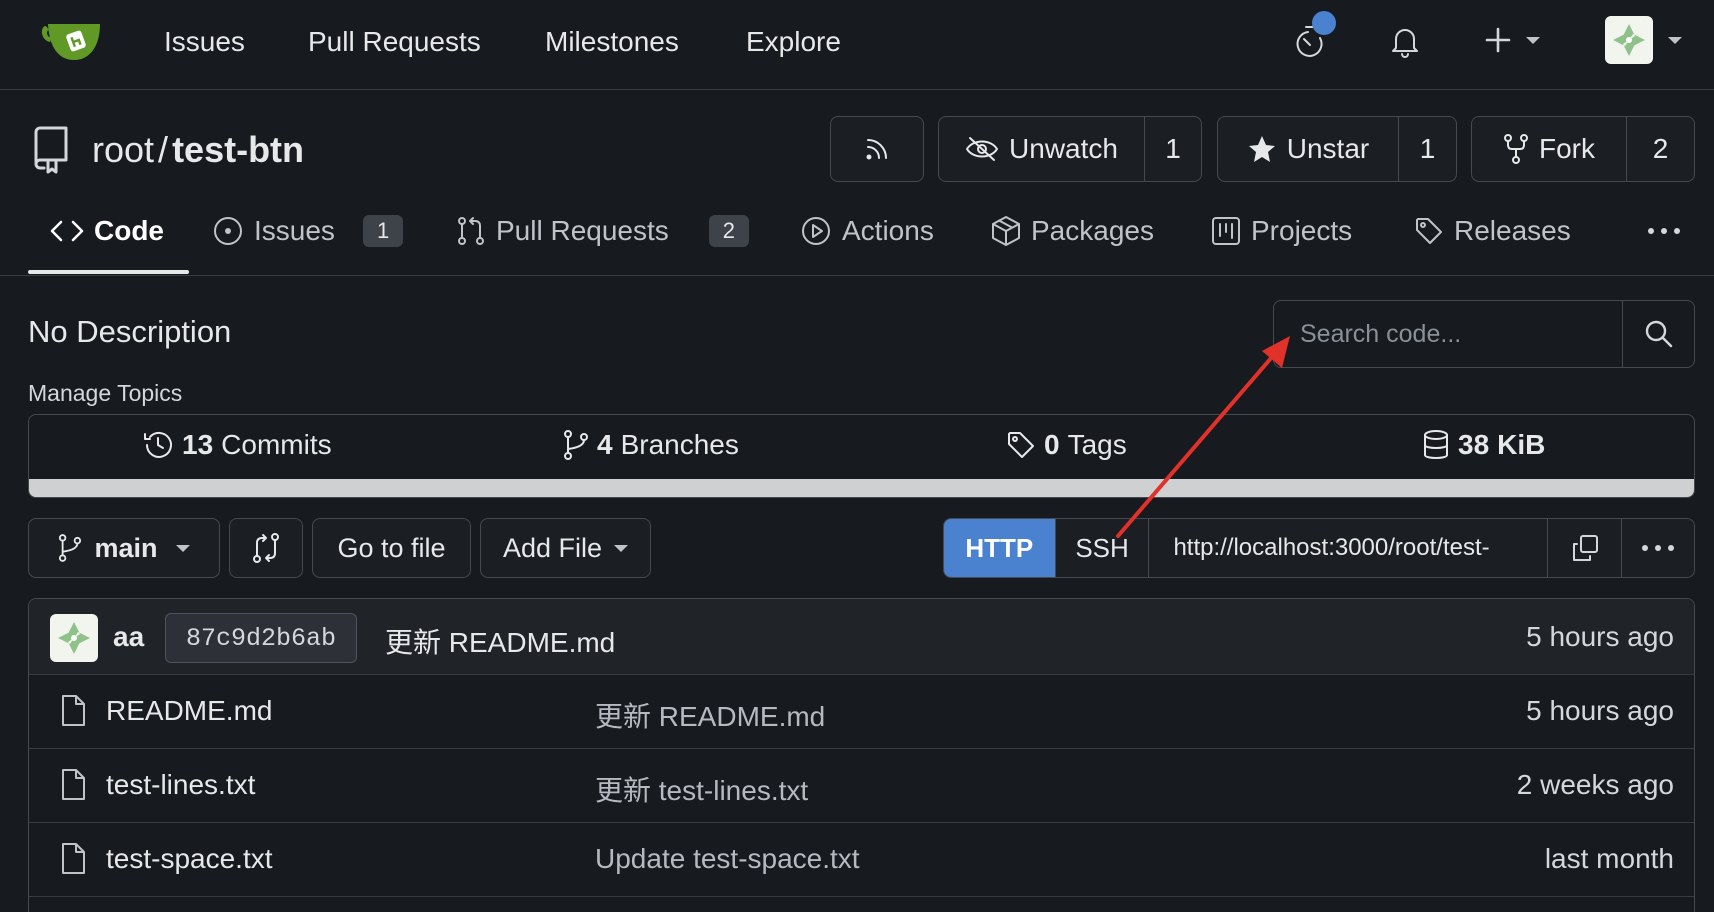 The width and height of the screenshot is (1714, 912). What do you see at coordinates (1498, 40) in the screenshot?
I see `plus-icon` at bounding box center [1498, 40].